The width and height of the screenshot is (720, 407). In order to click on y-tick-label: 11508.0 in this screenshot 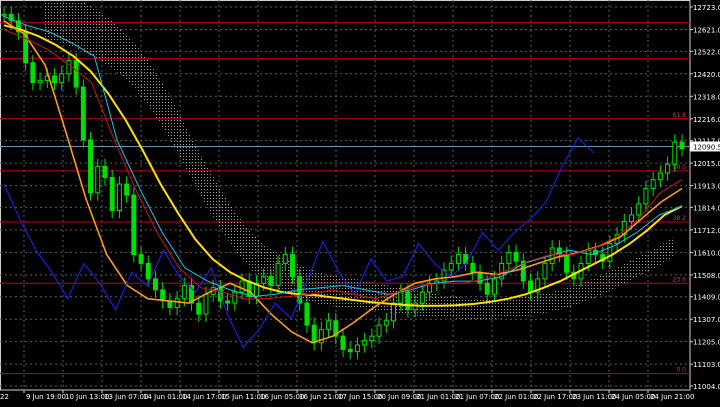, I will do `click(706, 276)`.